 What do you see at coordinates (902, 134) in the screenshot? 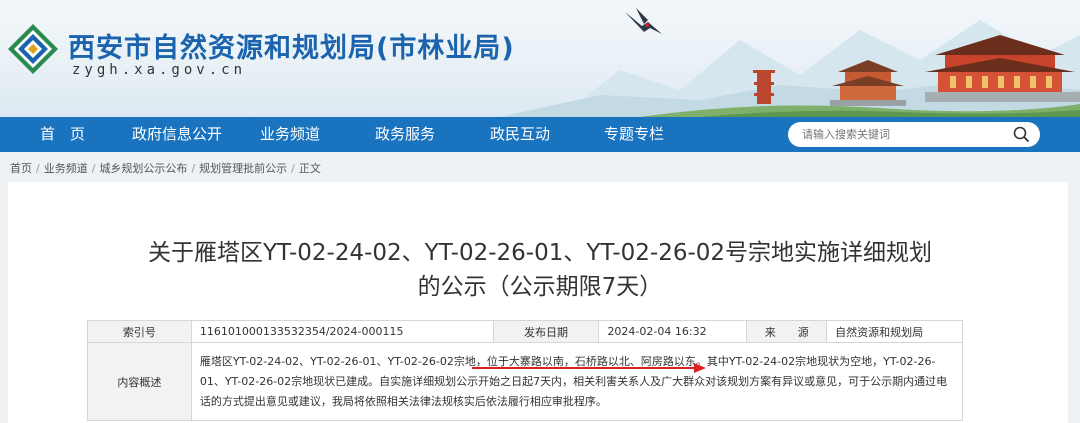
I see `search-input` at bounding box center [902, 134].